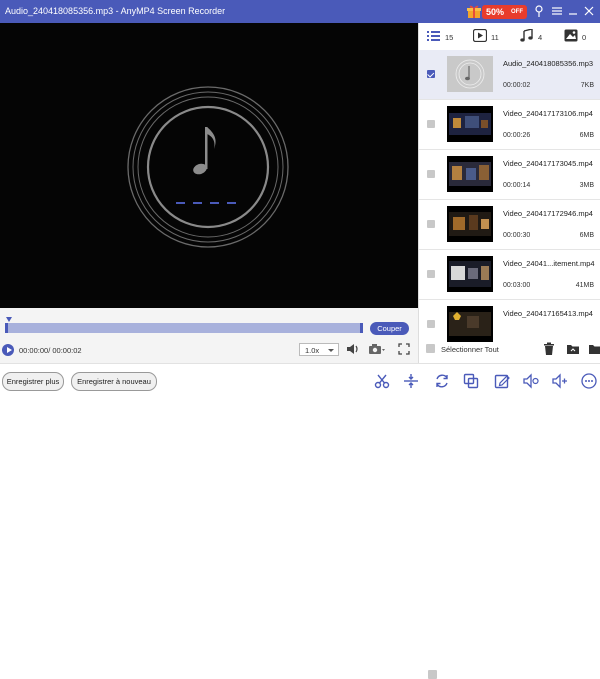 The width and height of the screenshot is (600, 679). Describe the element at coordinates (509, 225) in the screenshot. I see `list-item: Video_240417172946.mp4 00:00:30 6MB` at that location.